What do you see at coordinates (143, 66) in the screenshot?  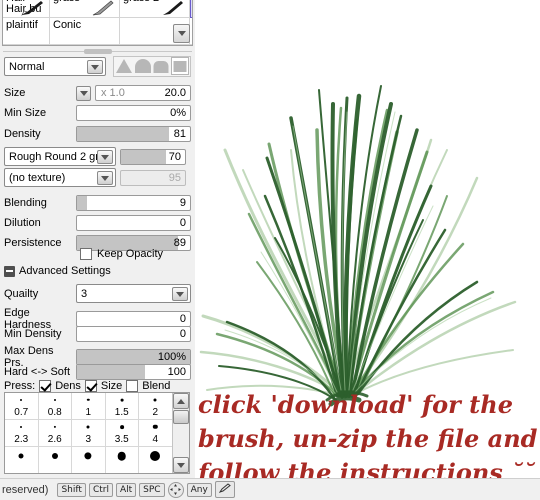 I see `shape-round-button` at bounding box center [143, 66].